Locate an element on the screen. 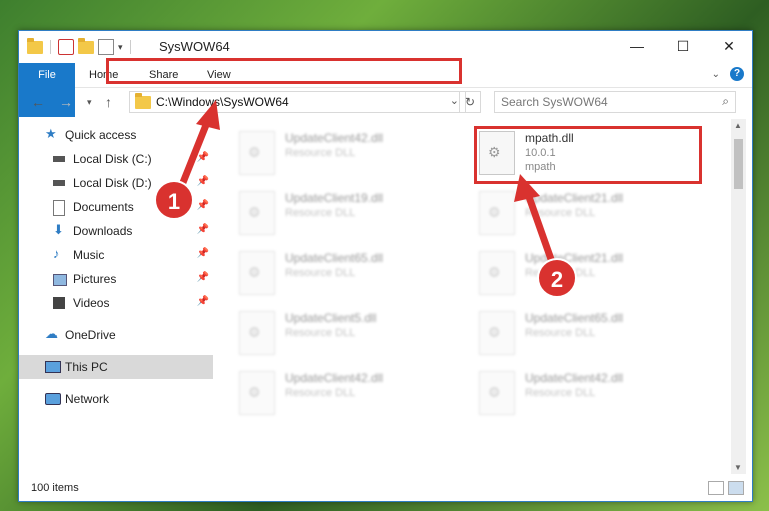  view-options-icon is located at coordinates (106, 47).